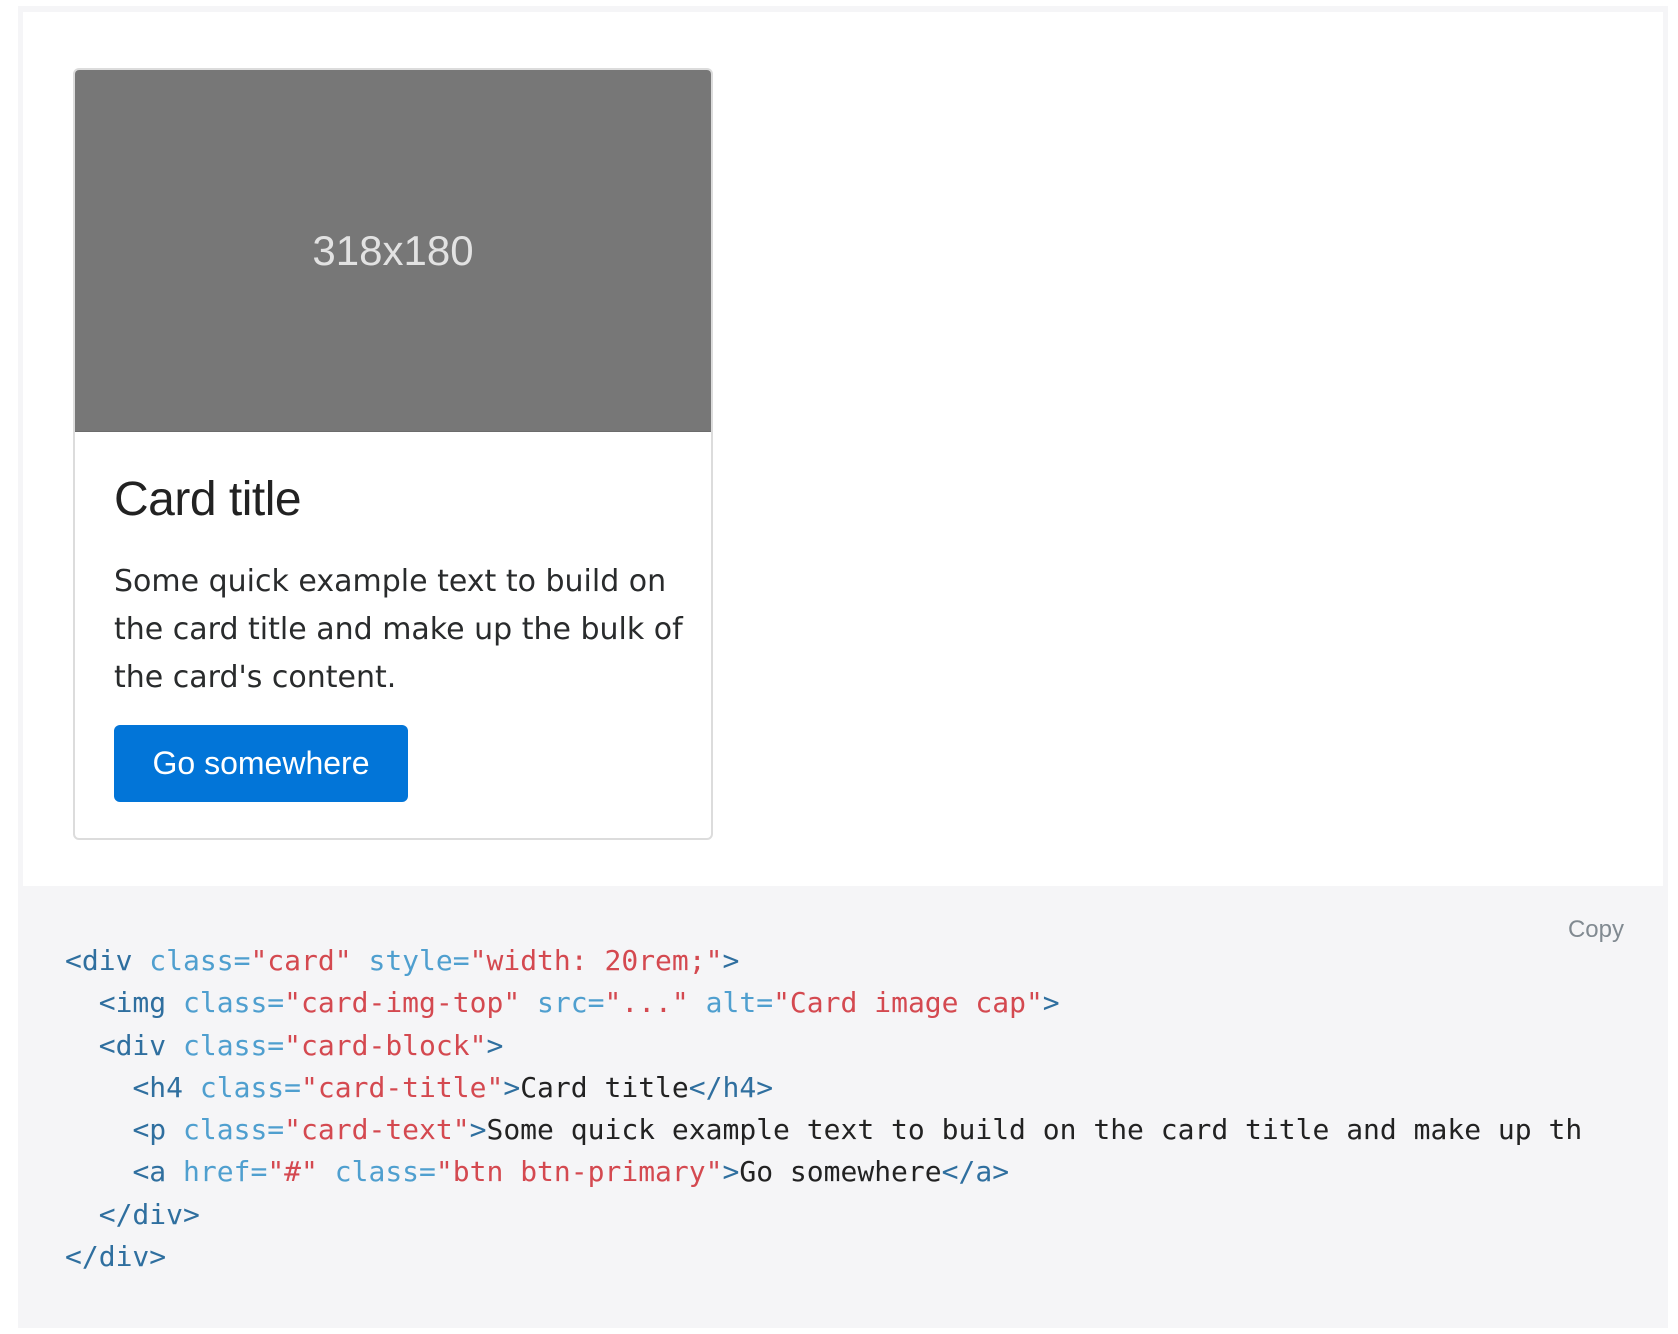 This screenshot has height=1334, width=1678. Describe the element at coordinates (419, 960) in the screenshot. I see `code-attr-token: style=` at that location.